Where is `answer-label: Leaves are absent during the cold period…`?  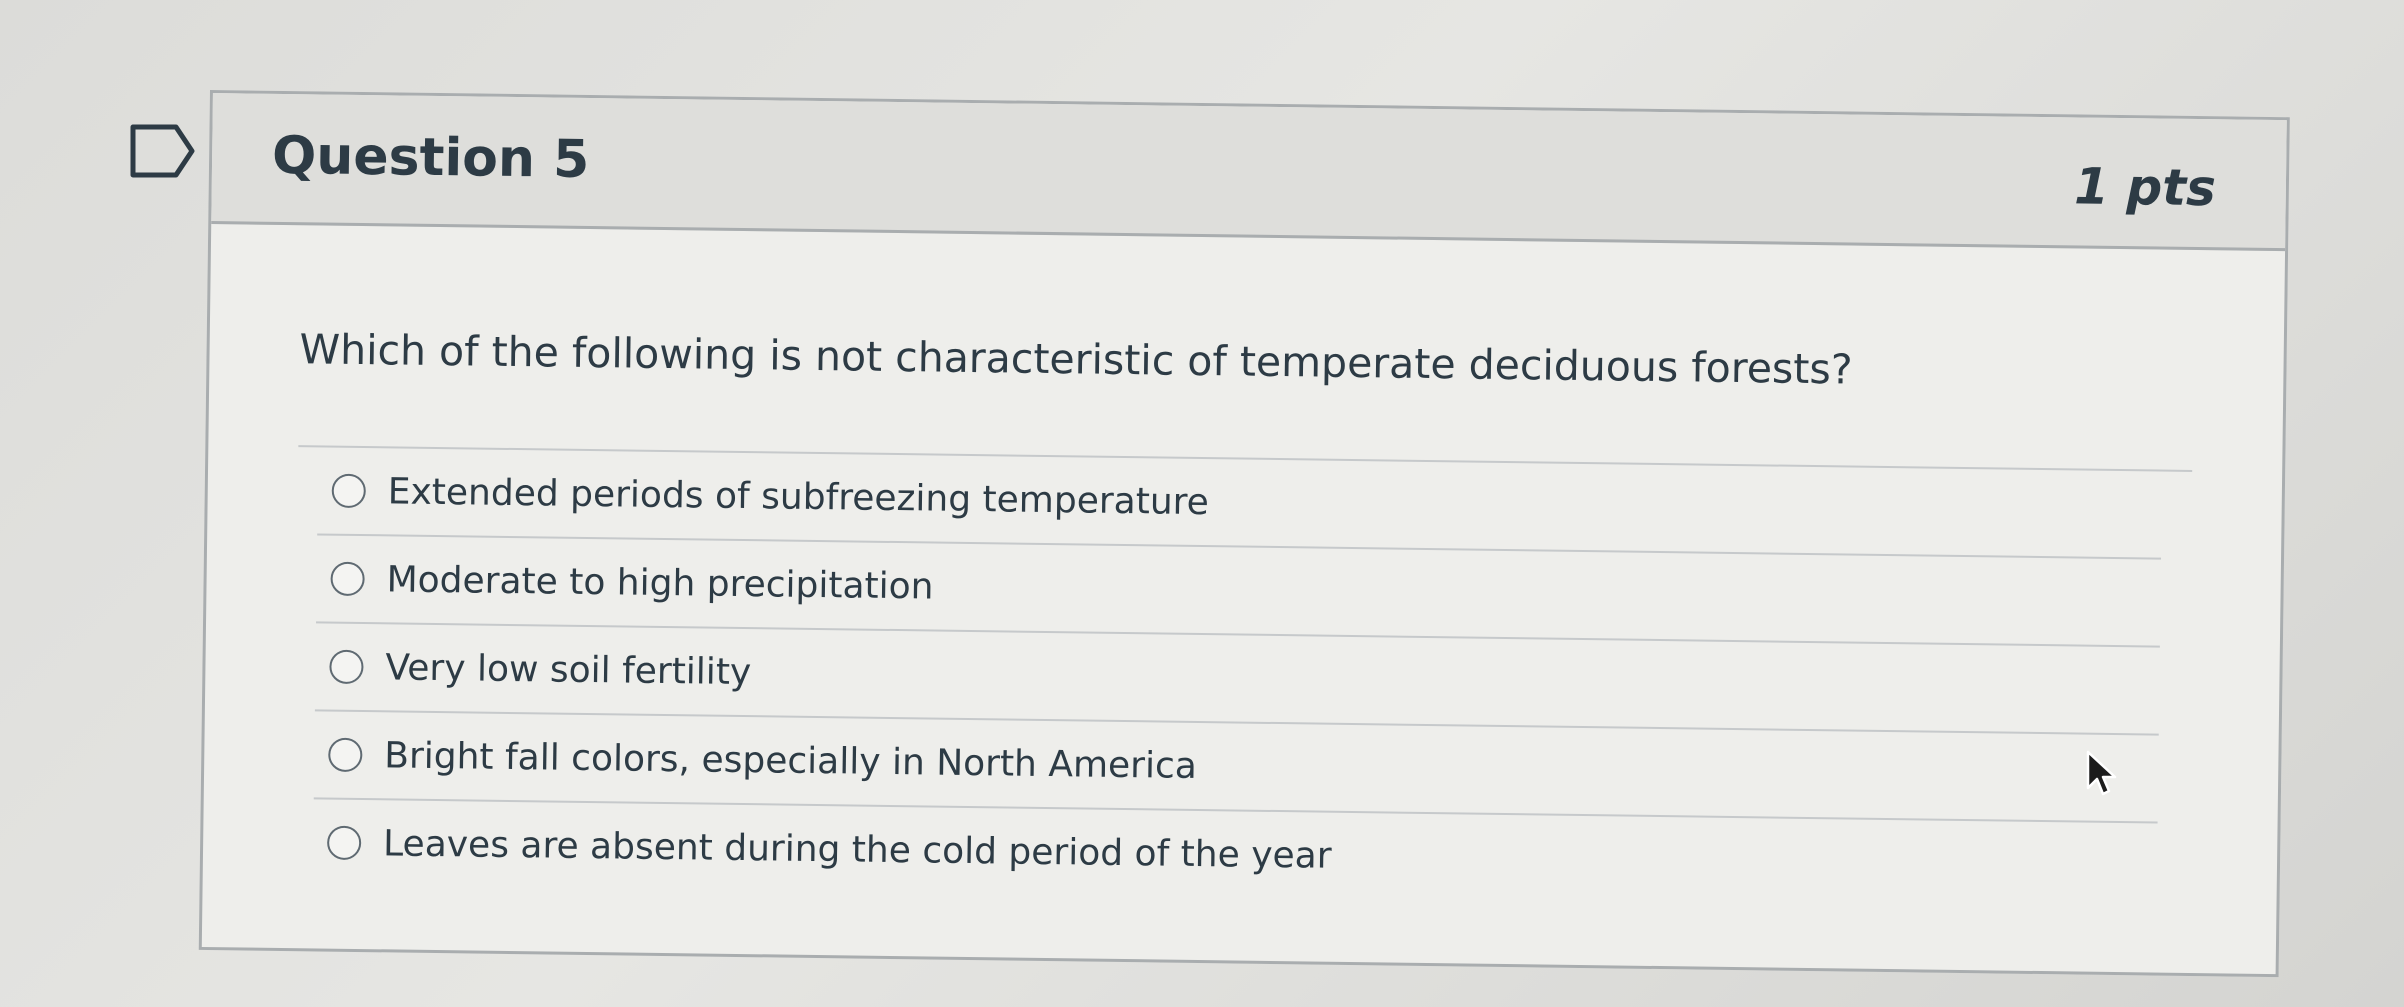
answer-label: Leaves are absent during the cold period… is located at coordinates (857, 849).